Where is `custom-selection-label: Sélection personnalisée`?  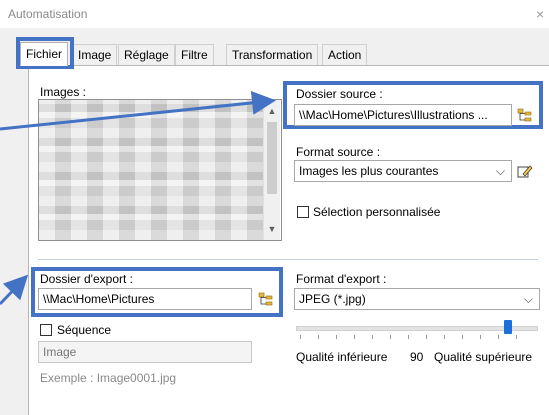
custom-selection-label: Sélection personnalisée is located at coordinates (377, 212).